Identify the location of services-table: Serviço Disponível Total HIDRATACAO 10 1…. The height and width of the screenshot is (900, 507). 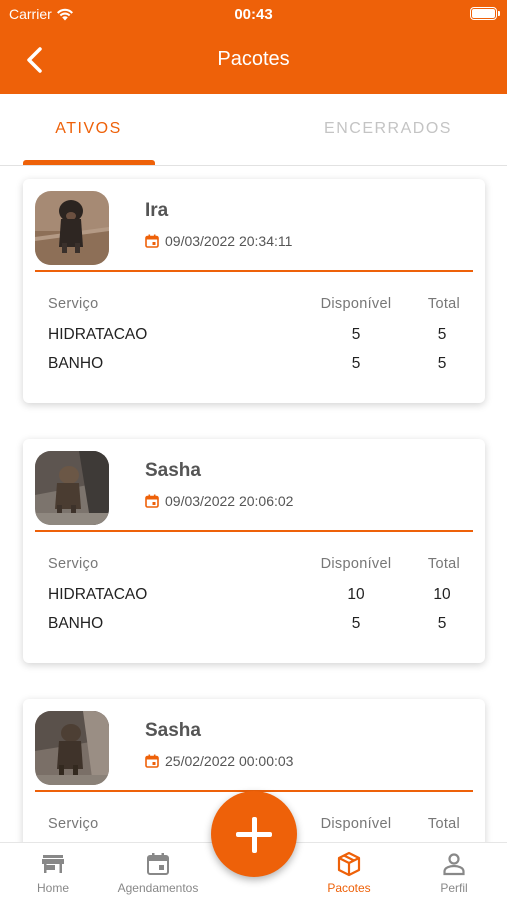
(254, 600).